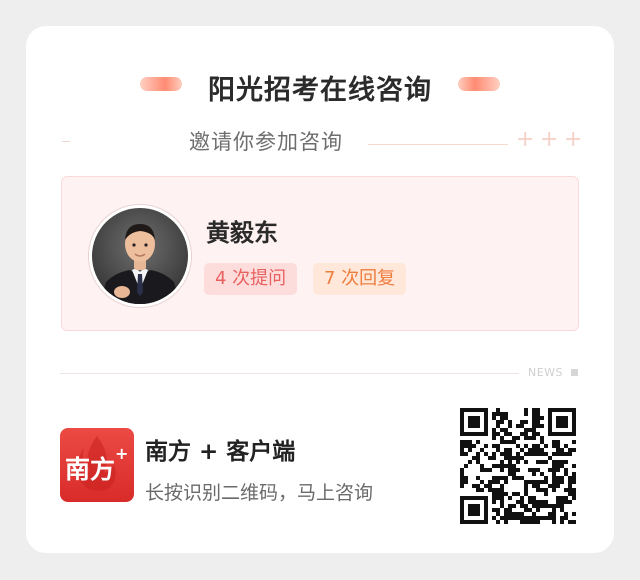 Image resolution: width=640 pixels, height=580 pixels. I want to click on app-logo: 南方 +, so click(97, 465).